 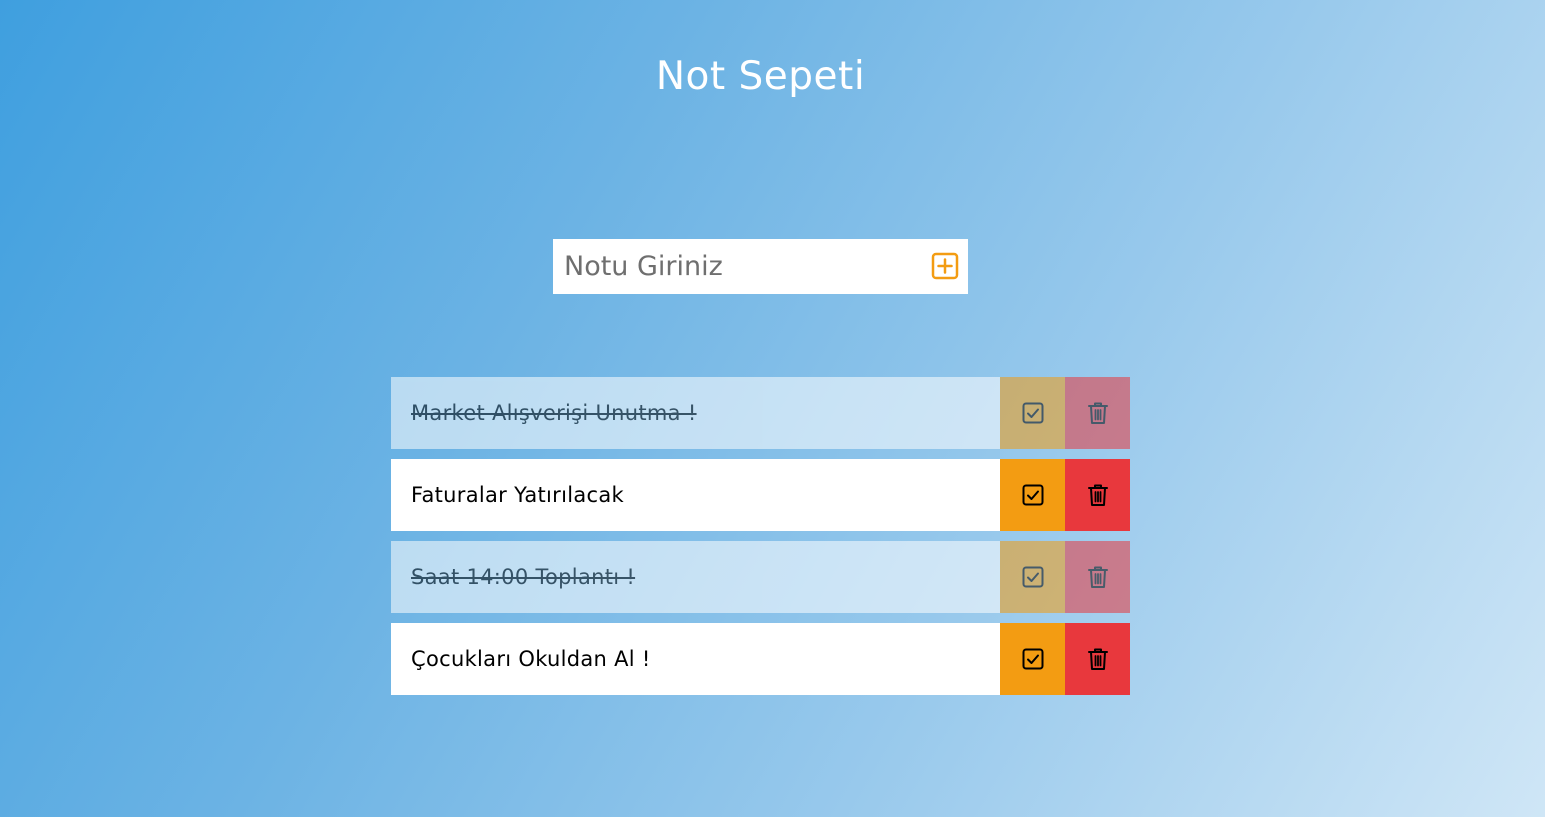 What do you see at coordinates (760, 577) in the screenshot?
I see `todo-item: Saat 14:00 Toplantı !` at bounding box center [760, 577].